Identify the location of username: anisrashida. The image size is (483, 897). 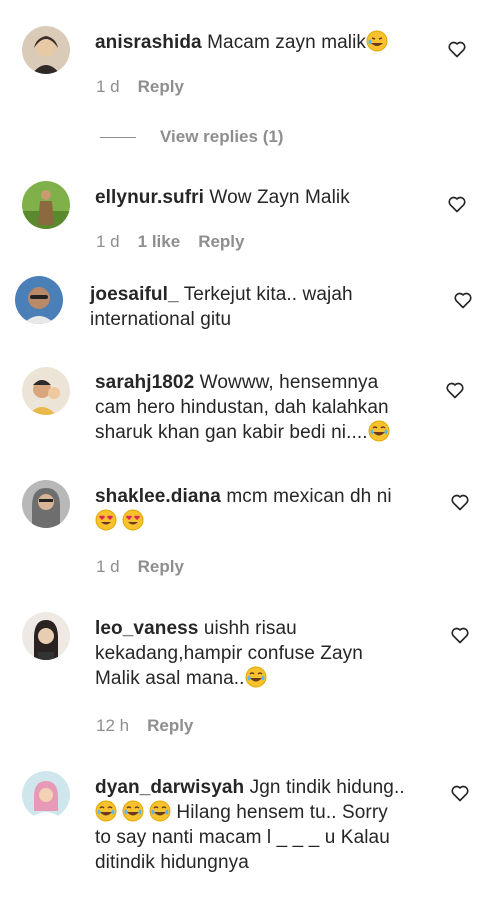
(148, 42).